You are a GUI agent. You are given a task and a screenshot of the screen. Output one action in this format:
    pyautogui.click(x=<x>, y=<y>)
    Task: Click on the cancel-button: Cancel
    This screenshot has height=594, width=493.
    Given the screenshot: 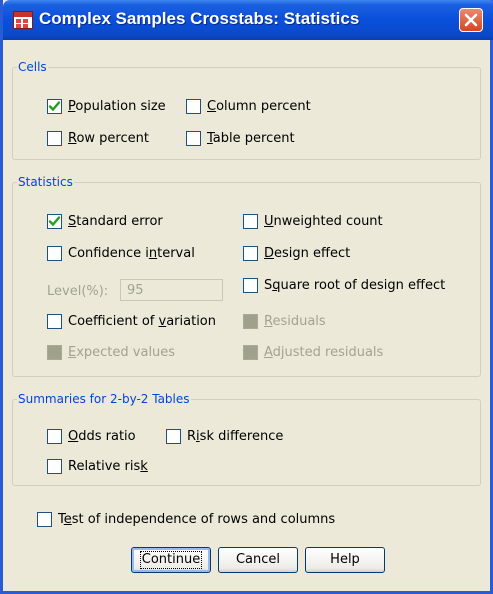 What is the action you would take?
    pyautogui.click(x=258, y=560)
    